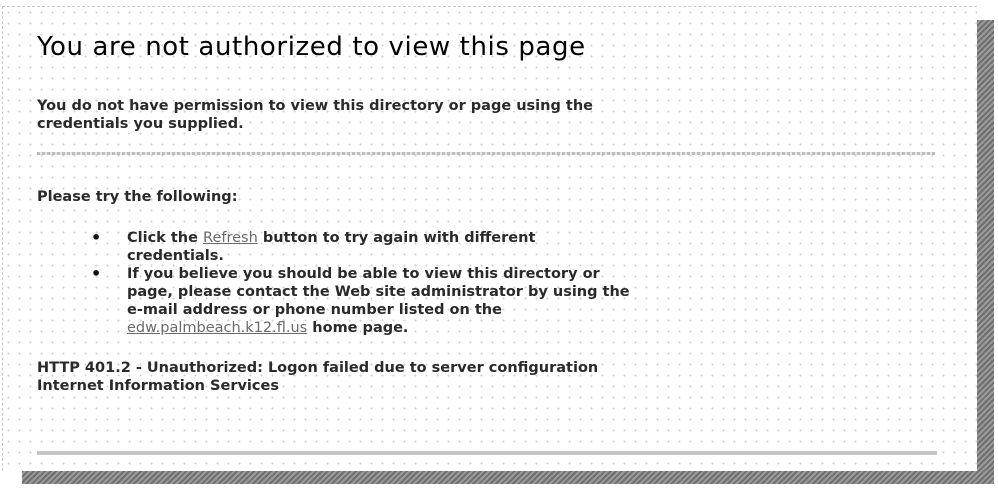  What do you see at coordinates (311, 47) in the screenshot?
I see `page-title: You are not authorized to view this page` at bounding box center [311, 47].